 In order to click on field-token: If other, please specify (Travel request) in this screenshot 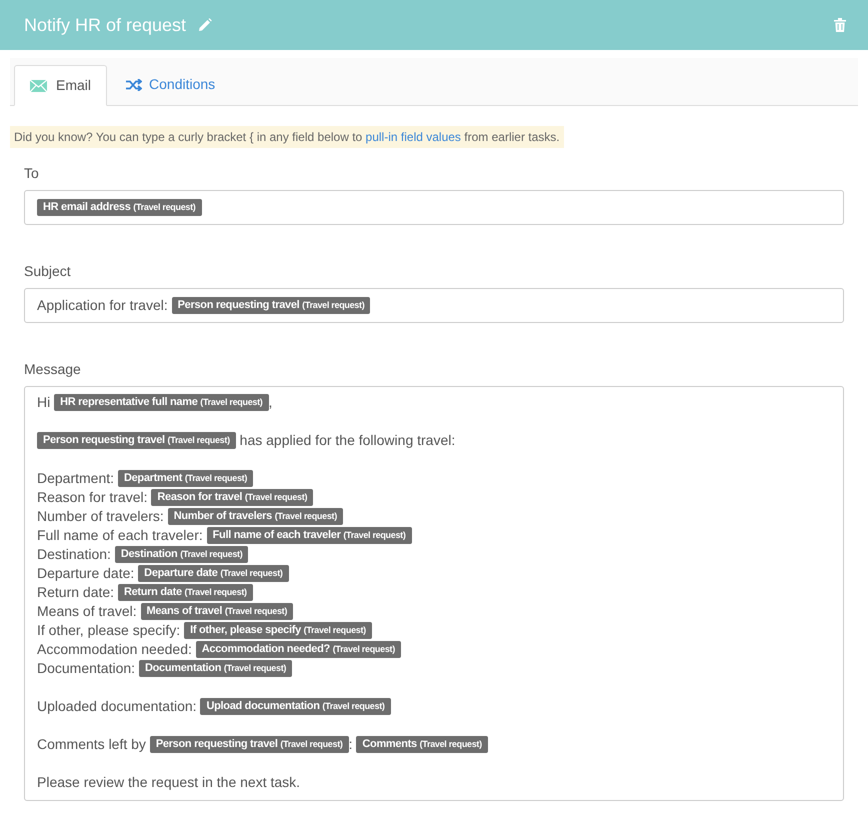, I will do `click(278, 630)`.